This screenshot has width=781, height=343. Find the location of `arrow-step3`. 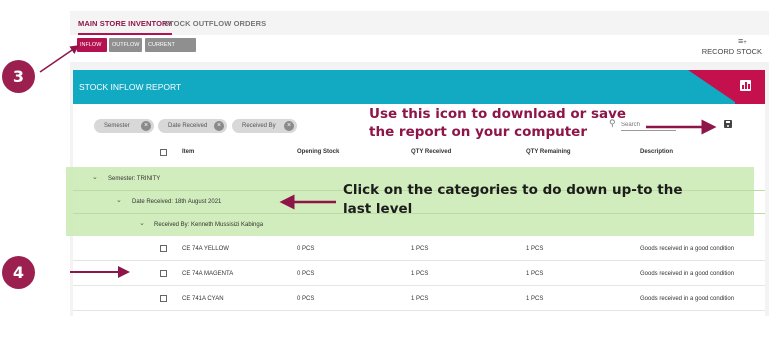

arrow-step3 is located at coordinates (59, 59).